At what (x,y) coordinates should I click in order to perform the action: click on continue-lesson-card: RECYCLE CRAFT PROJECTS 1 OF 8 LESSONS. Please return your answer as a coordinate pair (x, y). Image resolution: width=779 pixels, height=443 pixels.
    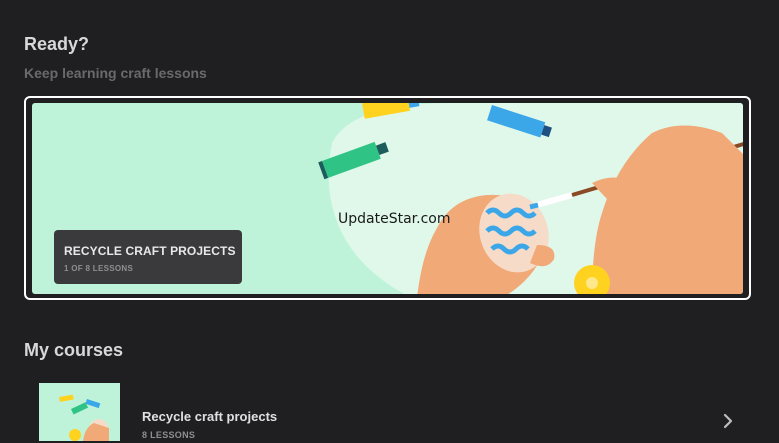
    Looking at the image, I should click on (148, 257).